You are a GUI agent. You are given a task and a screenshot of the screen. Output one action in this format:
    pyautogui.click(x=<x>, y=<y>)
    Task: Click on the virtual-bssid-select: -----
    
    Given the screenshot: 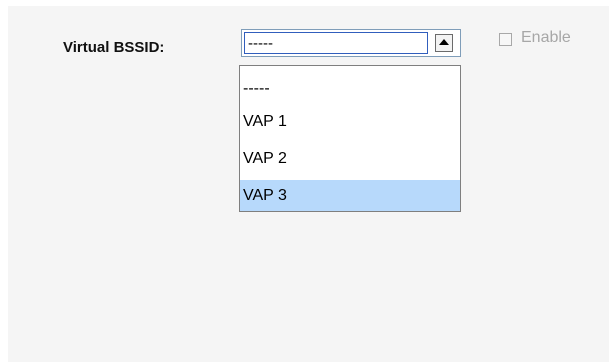 What is the action you would take?
    pyautogui.click(x=351, y=43)
    